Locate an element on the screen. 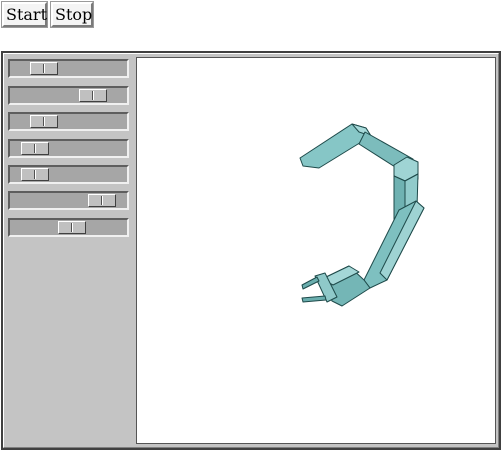 The image size is (502, 452). robot-arm-icon is located at coordinates (362, 215).